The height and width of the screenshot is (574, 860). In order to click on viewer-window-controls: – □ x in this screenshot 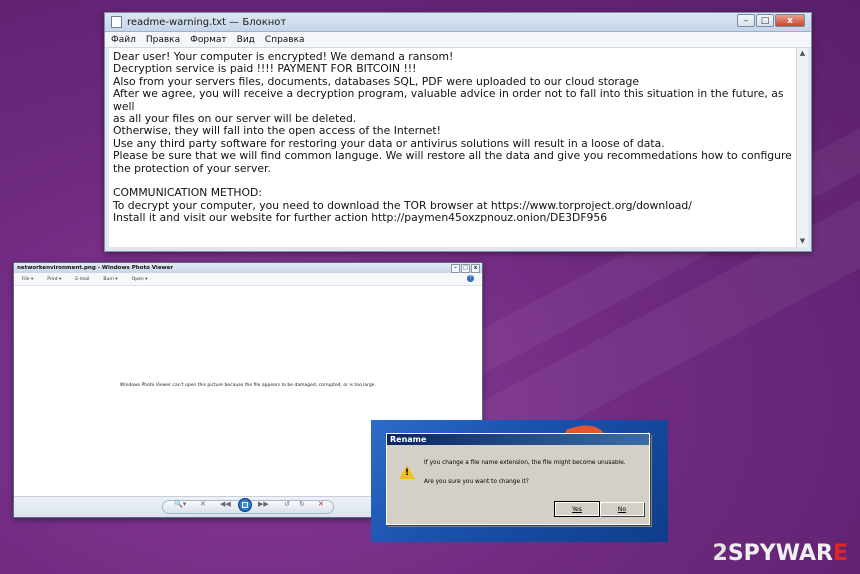, I will do `click(466, 268)`.